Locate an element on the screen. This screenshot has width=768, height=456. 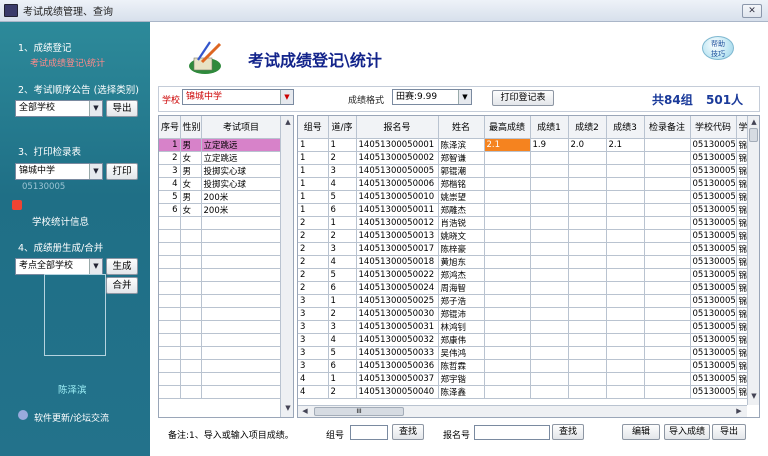
result-cell: 周海智 is located at coordinates (461, 288).